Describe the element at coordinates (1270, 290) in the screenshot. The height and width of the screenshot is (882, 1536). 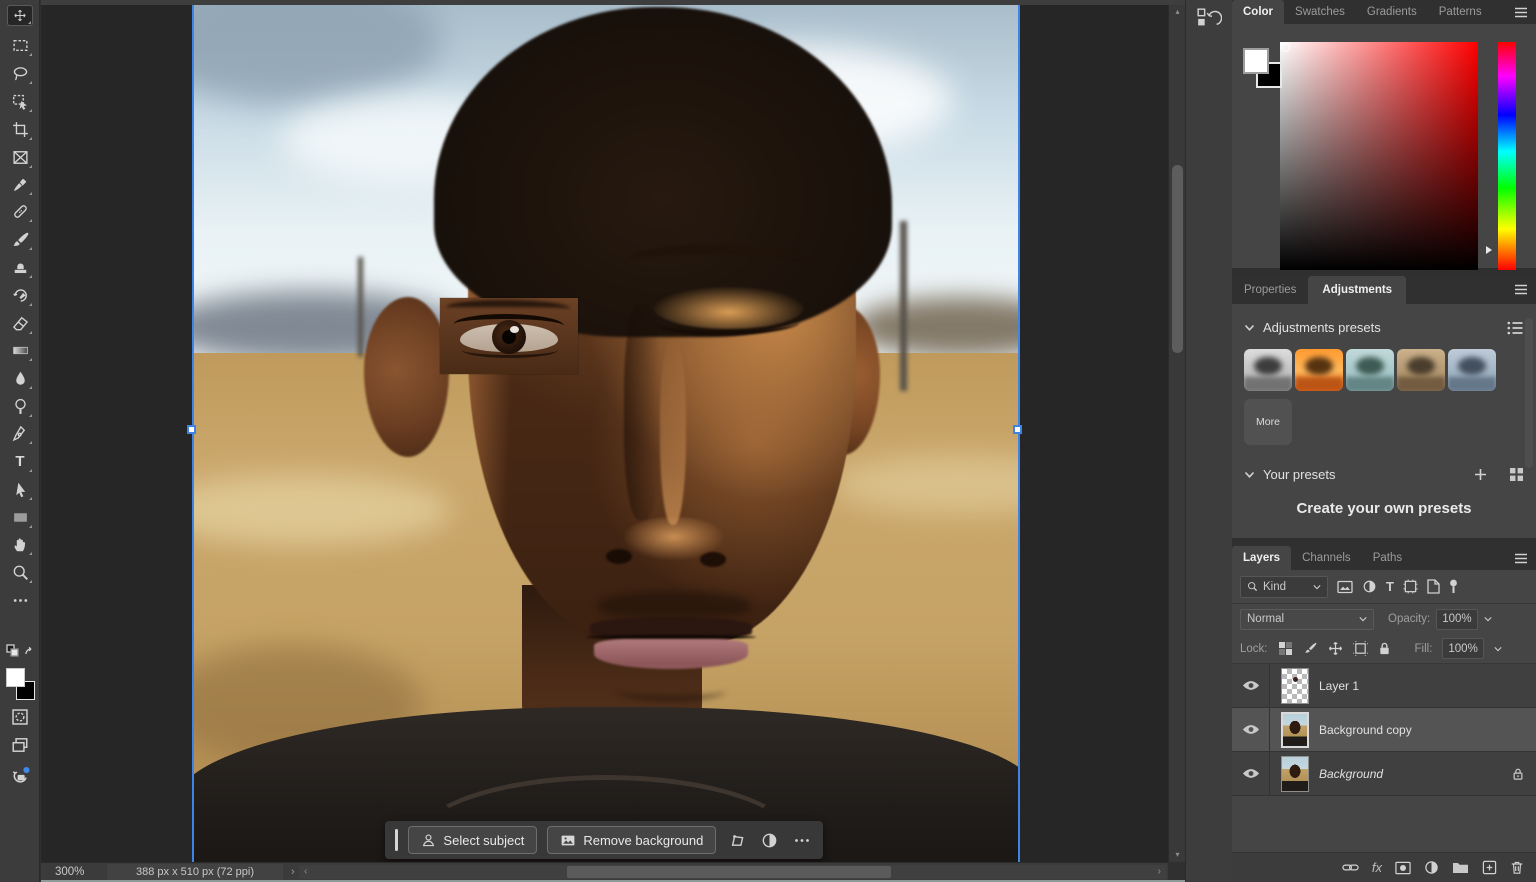
I see `tab-properties: Properties` at that location.